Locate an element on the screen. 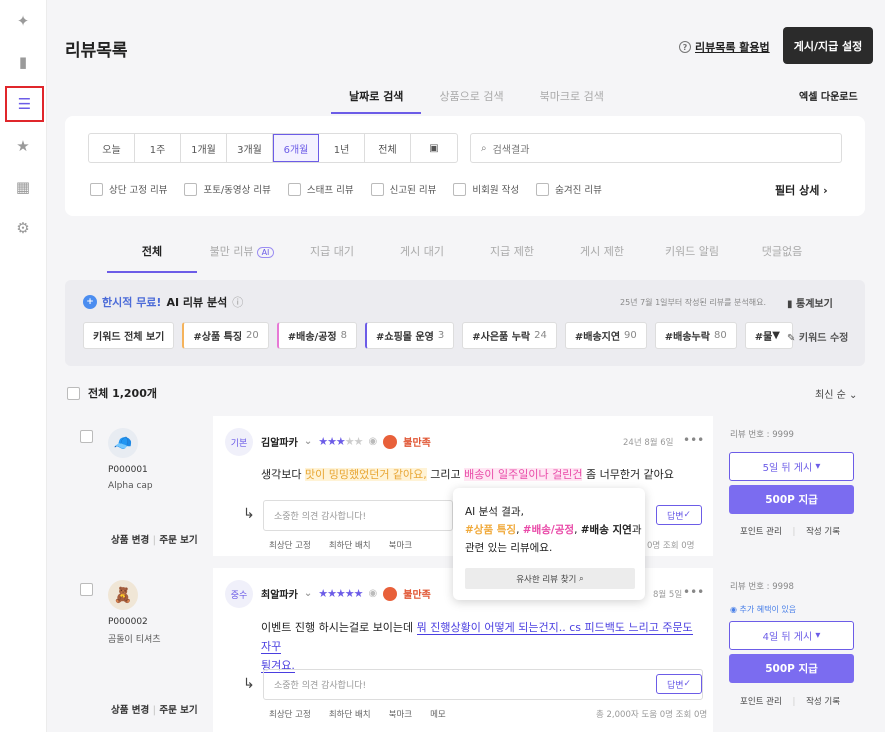 Image resolution: width=885 pixels, height=732 pixels. star-icon: ★ is located at coordinates (23, 146).